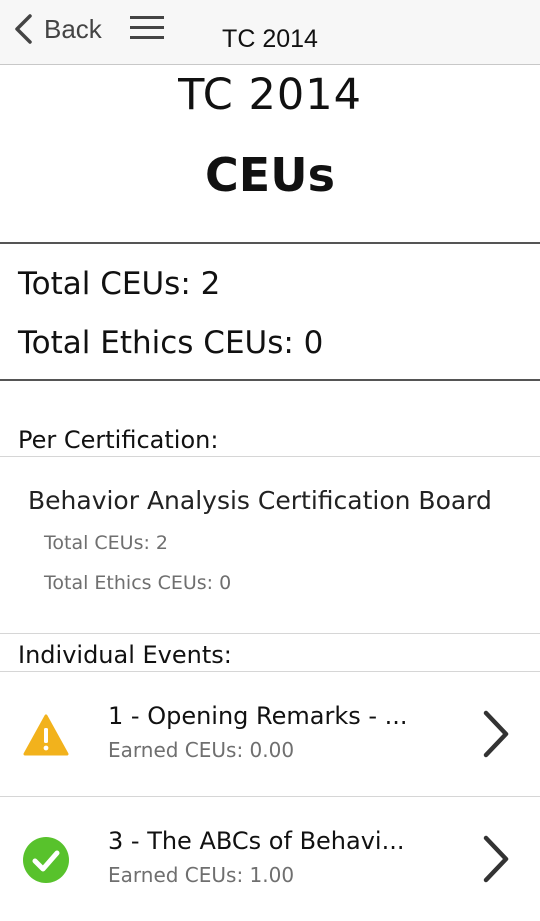 This screenshot has height=921, width=540. I want to click on event-earned-ceus: Earned CEUs: 0.00, so click(201, 750).